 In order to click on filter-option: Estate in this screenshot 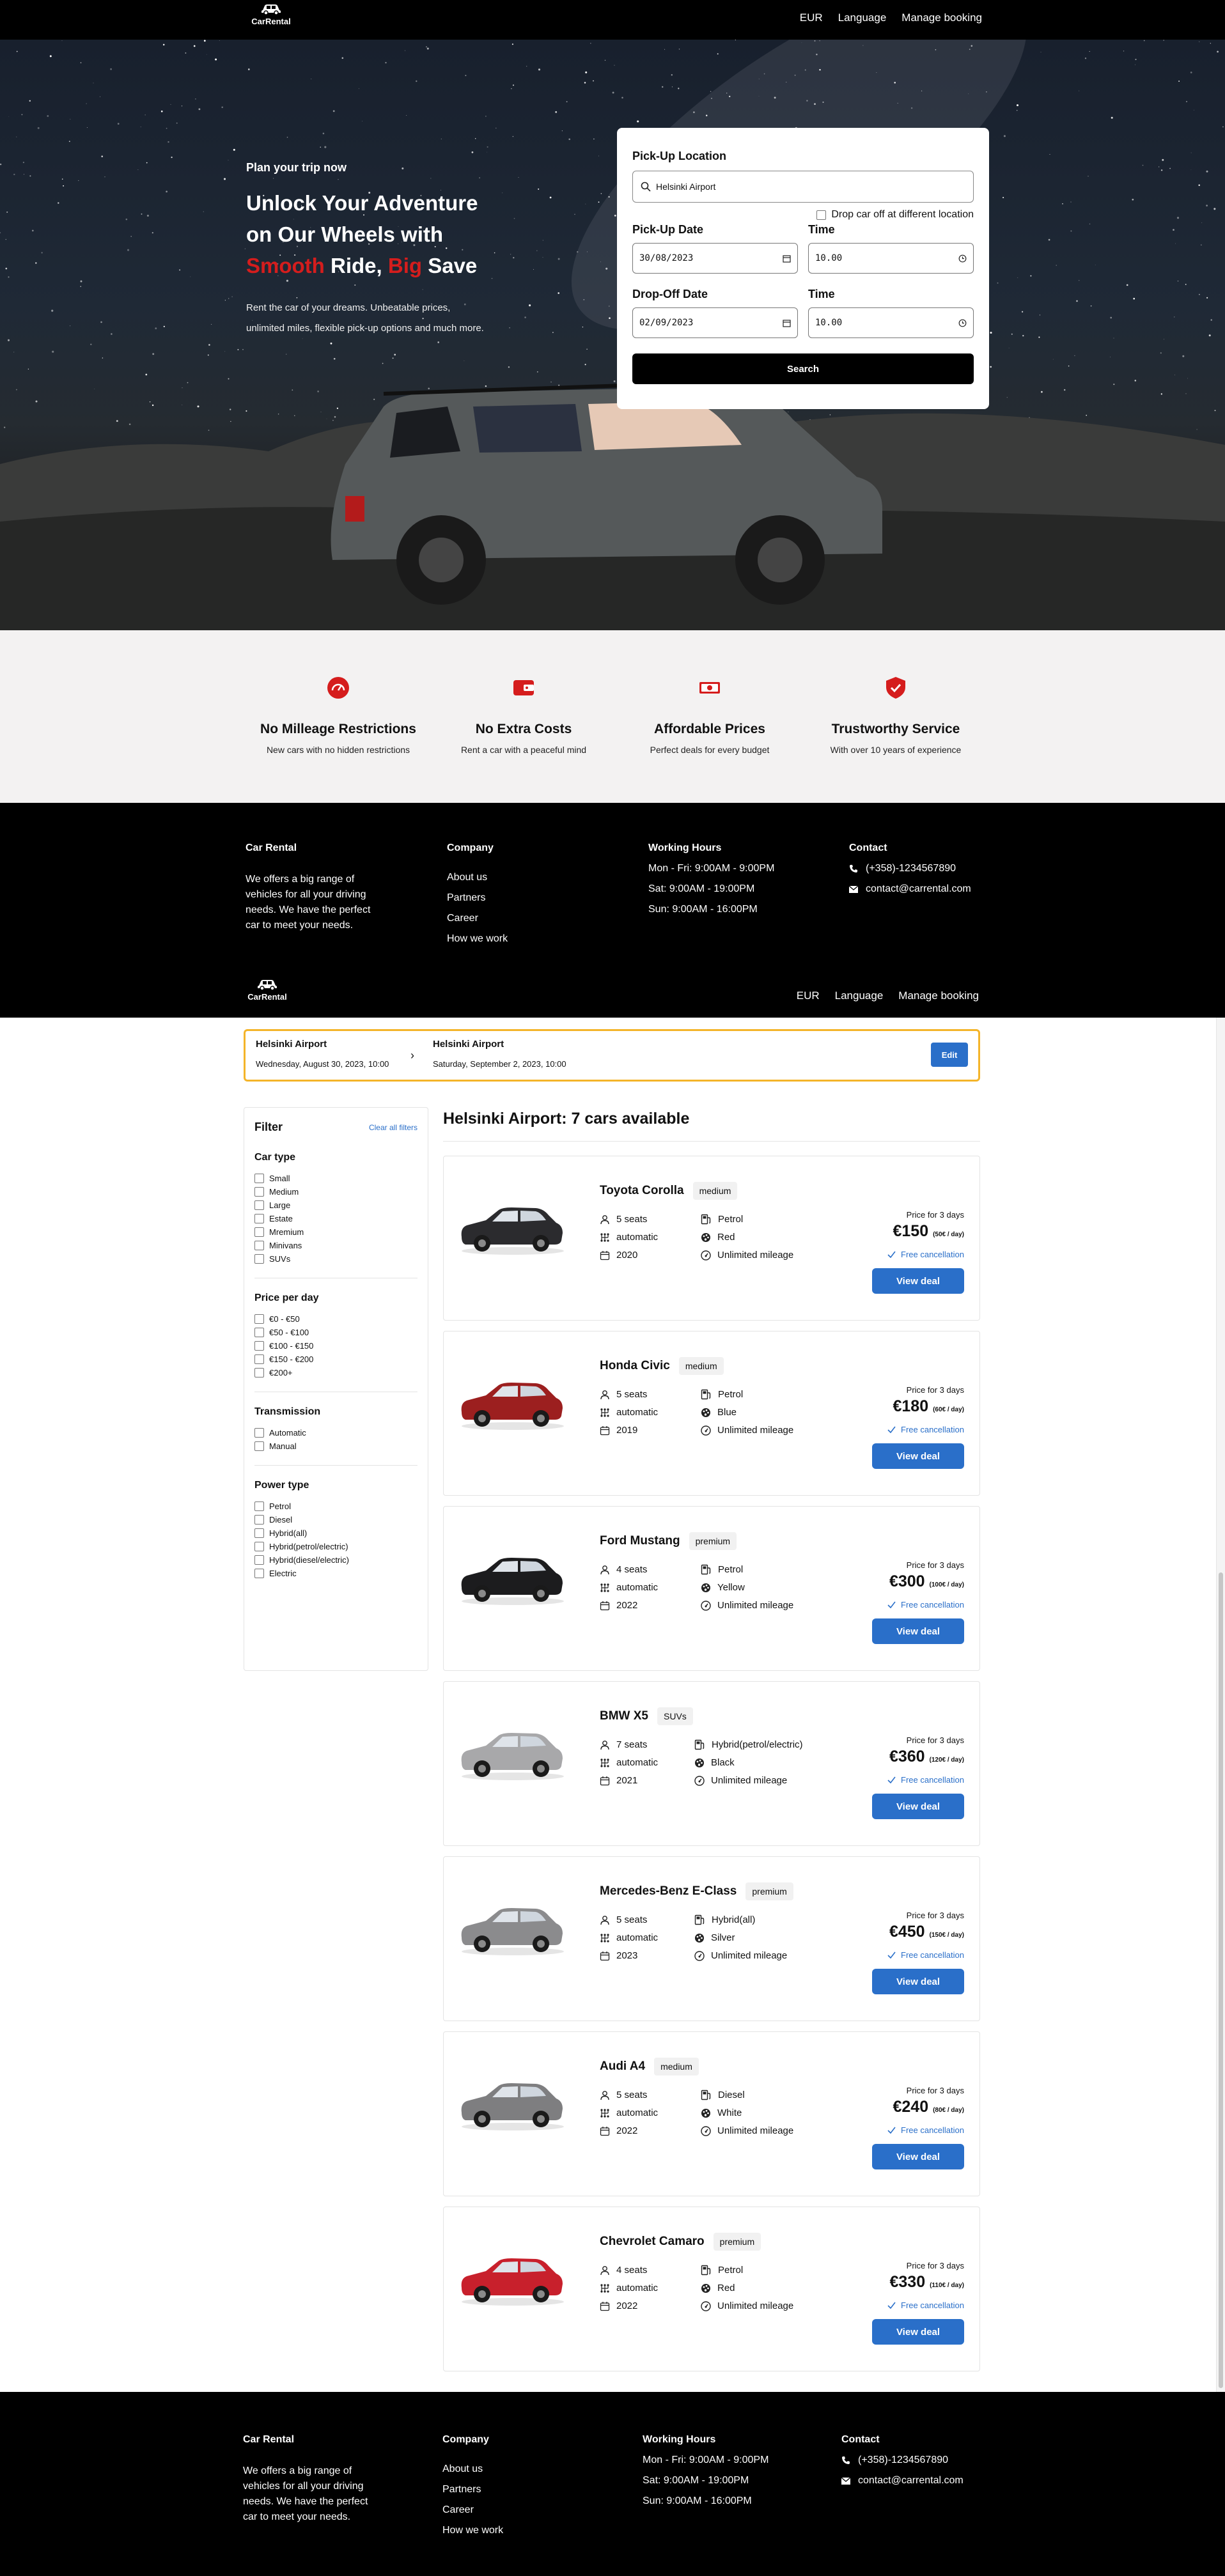, I will do `click(335, 1218)`.